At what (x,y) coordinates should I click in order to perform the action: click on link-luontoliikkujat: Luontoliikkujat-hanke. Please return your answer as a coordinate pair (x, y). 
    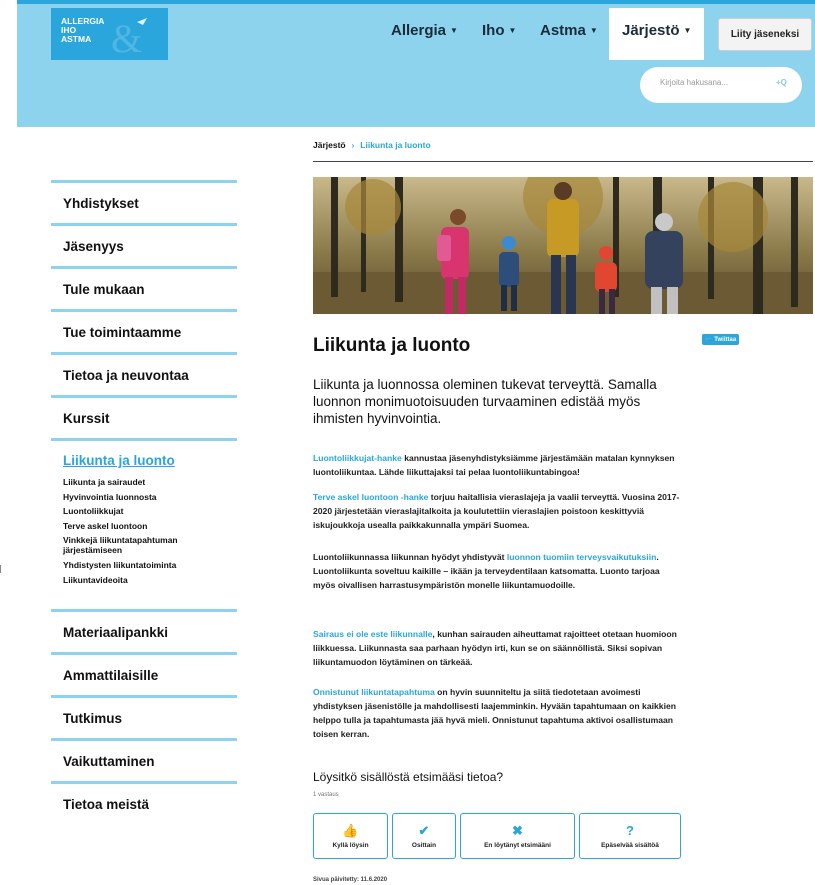
    Looking at the image, I should click on (357, 458).